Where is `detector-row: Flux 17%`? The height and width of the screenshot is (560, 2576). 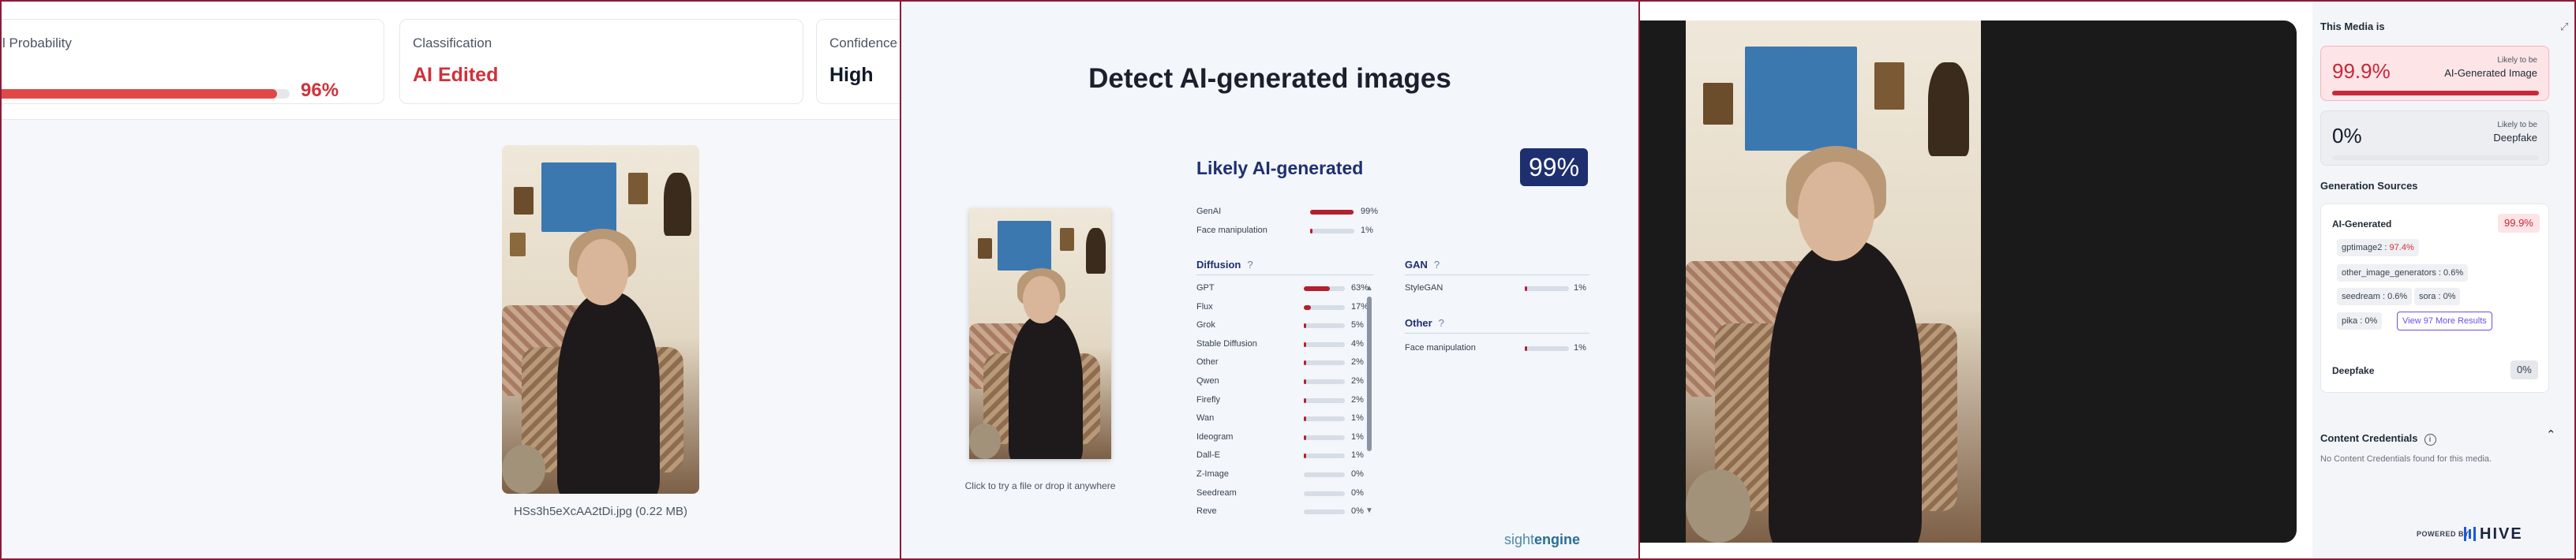 detector-row: Flux 17% is located at coordinates (1289, 307).